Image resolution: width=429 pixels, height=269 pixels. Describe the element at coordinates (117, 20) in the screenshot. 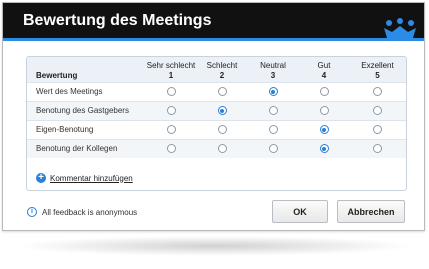

I see `dialog-title: Bewertung des Meetings` at that location.